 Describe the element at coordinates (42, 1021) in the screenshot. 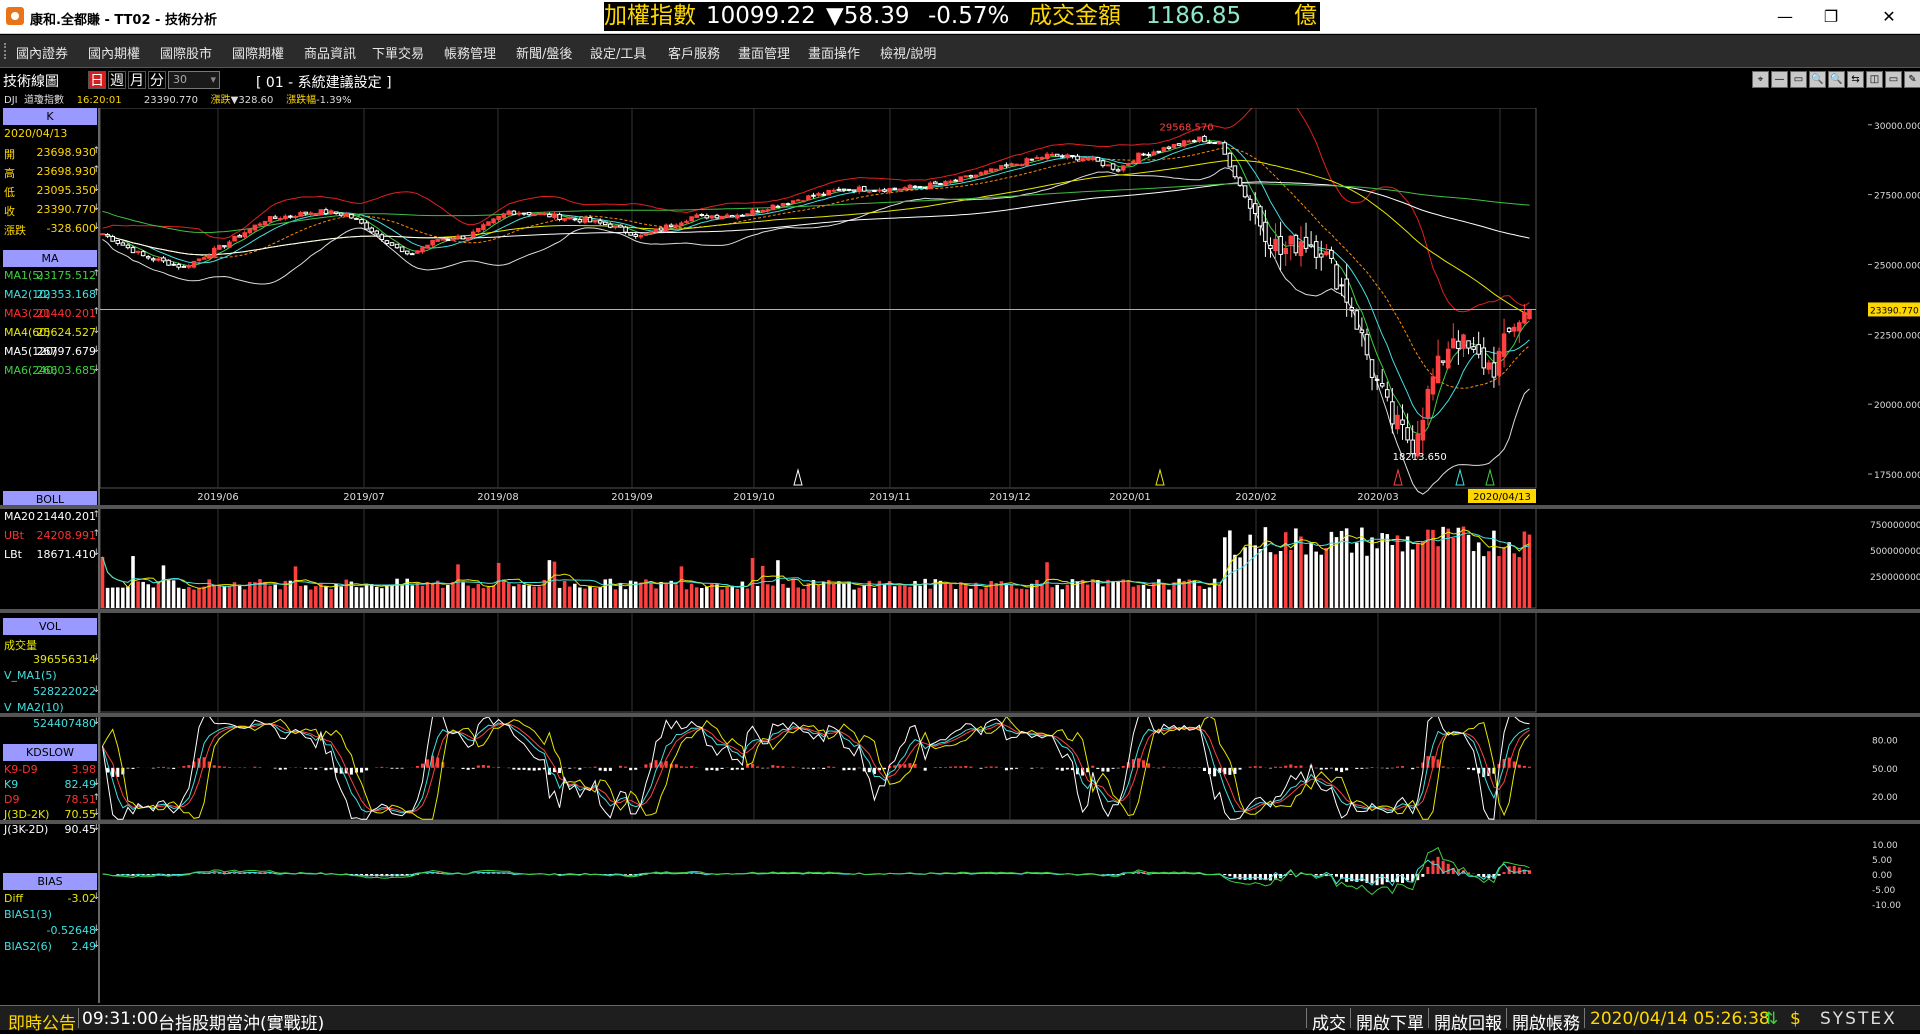

I see `news-label: 即時公告` at that location.